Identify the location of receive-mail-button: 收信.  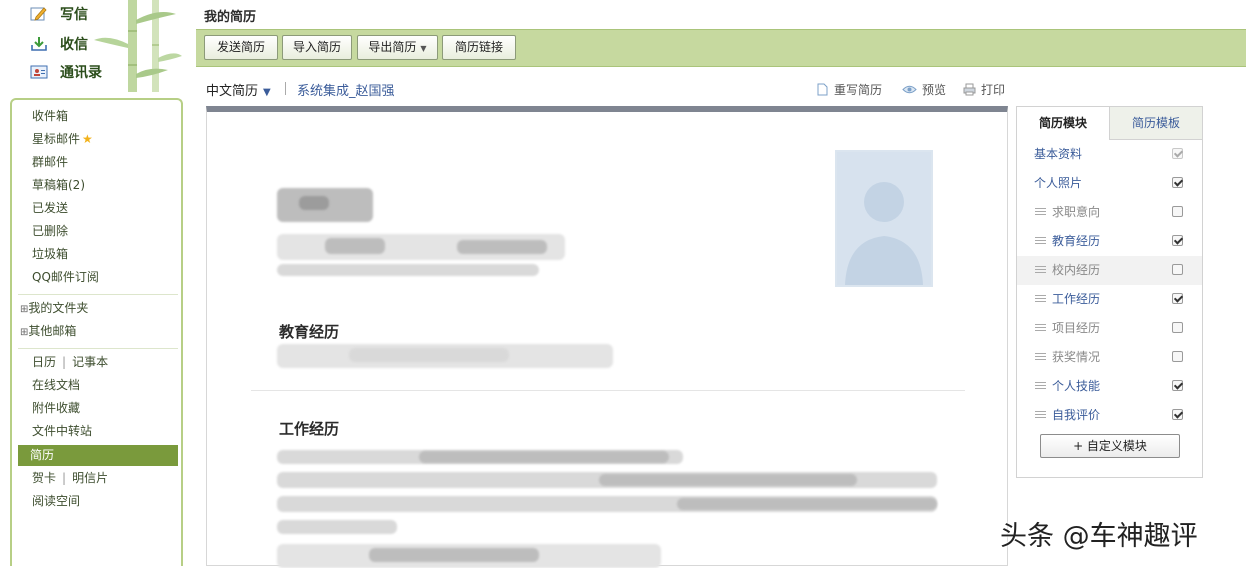
(96, 45).